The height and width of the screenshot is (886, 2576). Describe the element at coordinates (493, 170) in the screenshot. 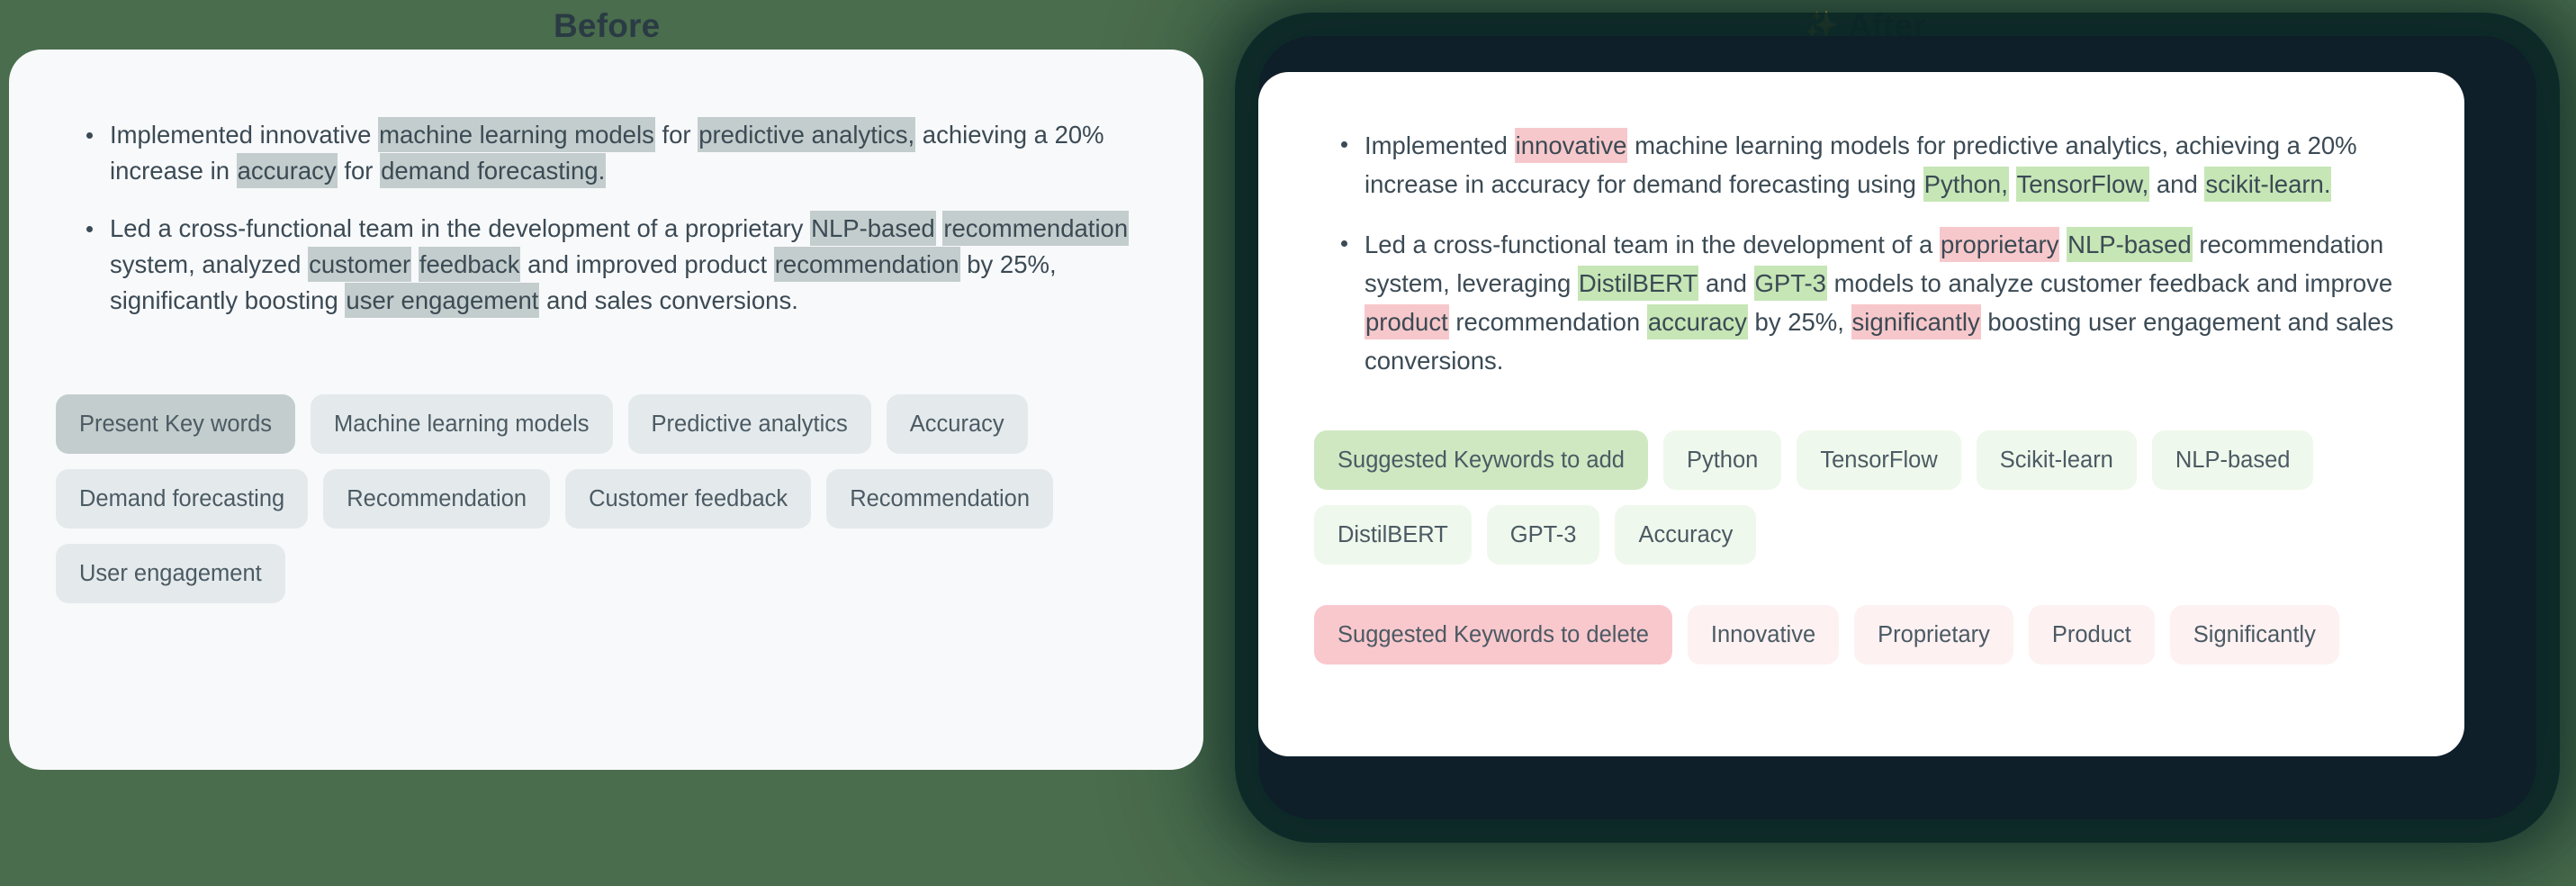

I see `highlight-gray: demand forecasting.` at that location.